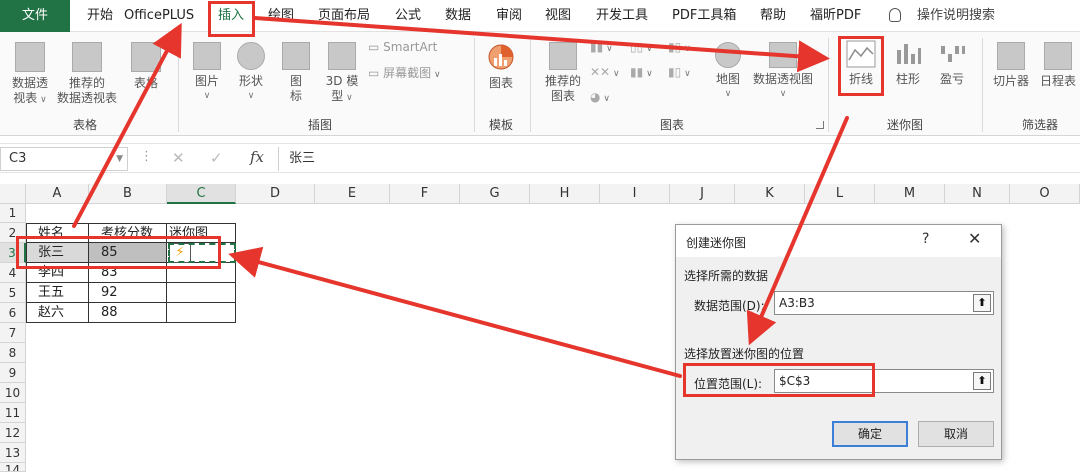 The image size is (1080, 472). Describe the element at coordinates (128, 313) in the screenshot. I see `cell-b6: 88` at that location.